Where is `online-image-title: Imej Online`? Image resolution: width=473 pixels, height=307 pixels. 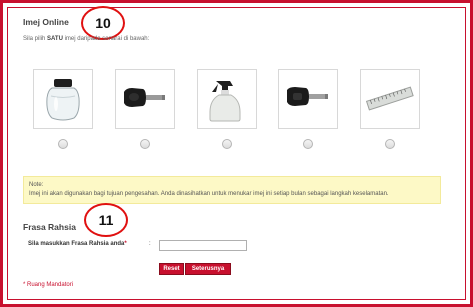 online-image-title: Imej Online is located at coordinates (46, 22).